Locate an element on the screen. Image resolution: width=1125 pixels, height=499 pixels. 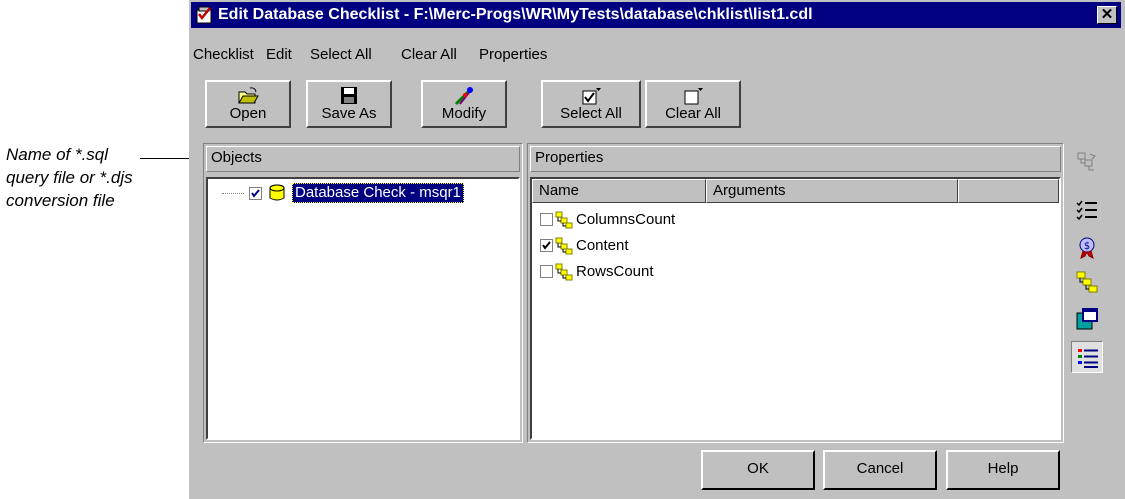
objects-tree: Database Check - msqr1 is located at coordinates (363, 308).